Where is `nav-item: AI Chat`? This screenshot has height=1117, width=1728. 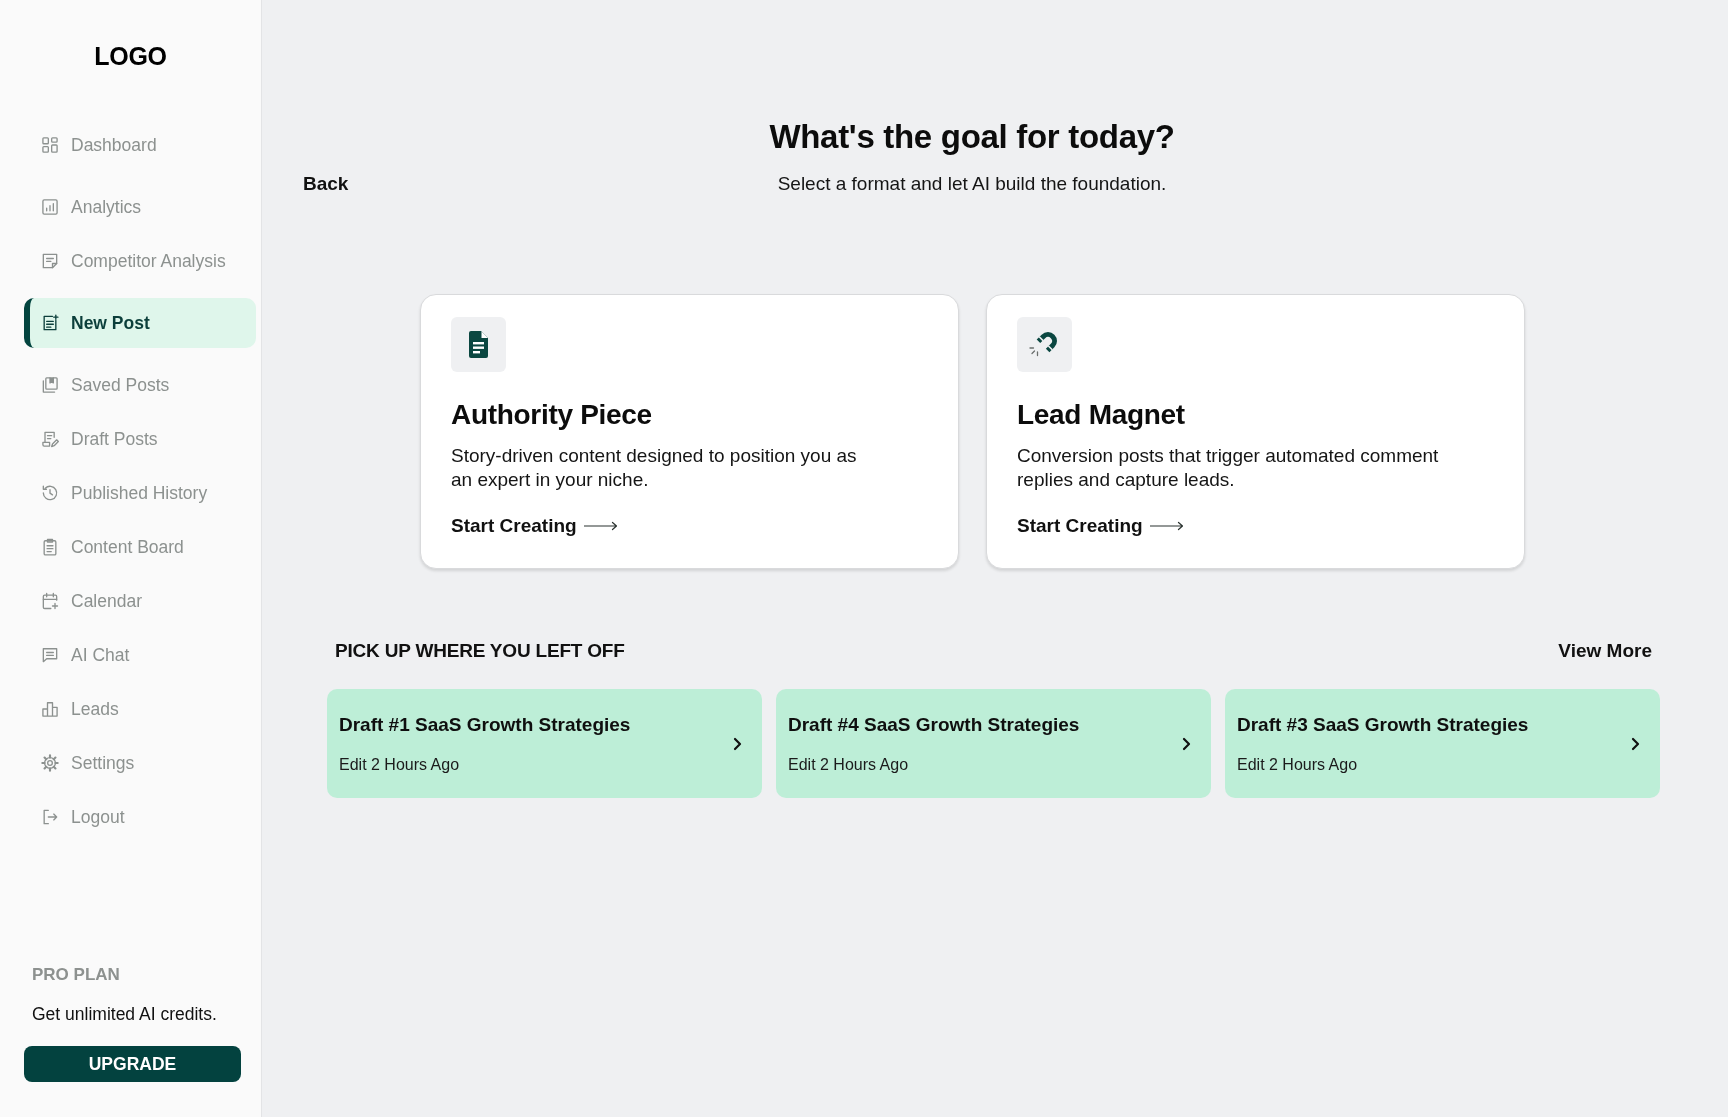 nav-item: AI Chat is located at coordinates (140, 655).